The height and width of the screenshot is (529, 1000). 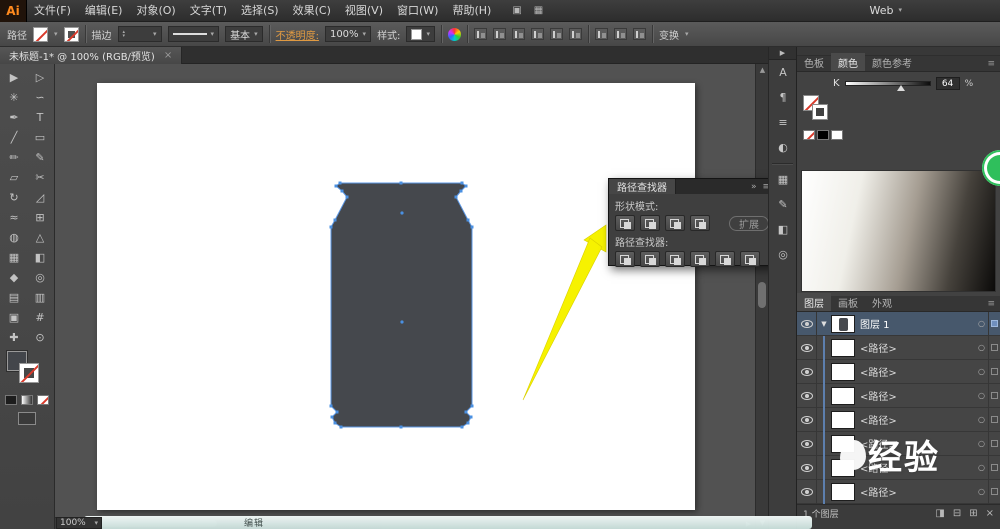 I want to click on stroke-panel-icon: ≡, so click(x=783, y=122).